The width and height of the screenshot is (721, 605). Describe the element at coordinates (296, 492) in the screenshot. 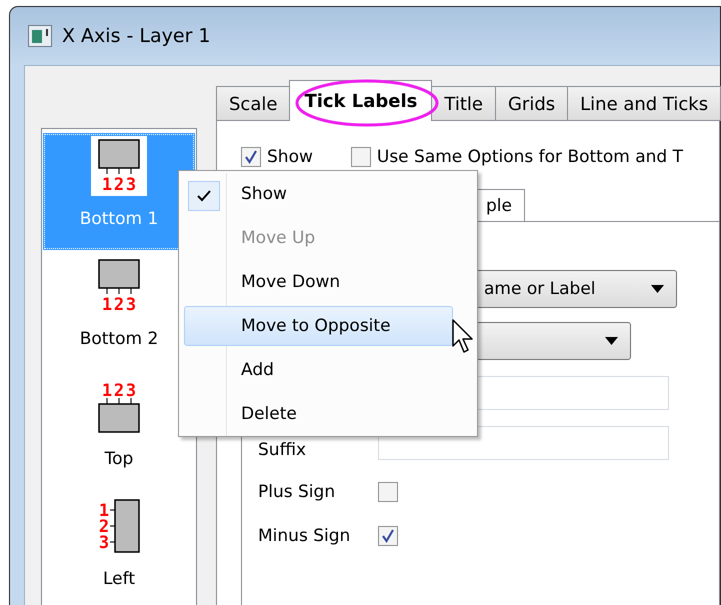

I see `checkbox-label: Plus Sign` at that location.